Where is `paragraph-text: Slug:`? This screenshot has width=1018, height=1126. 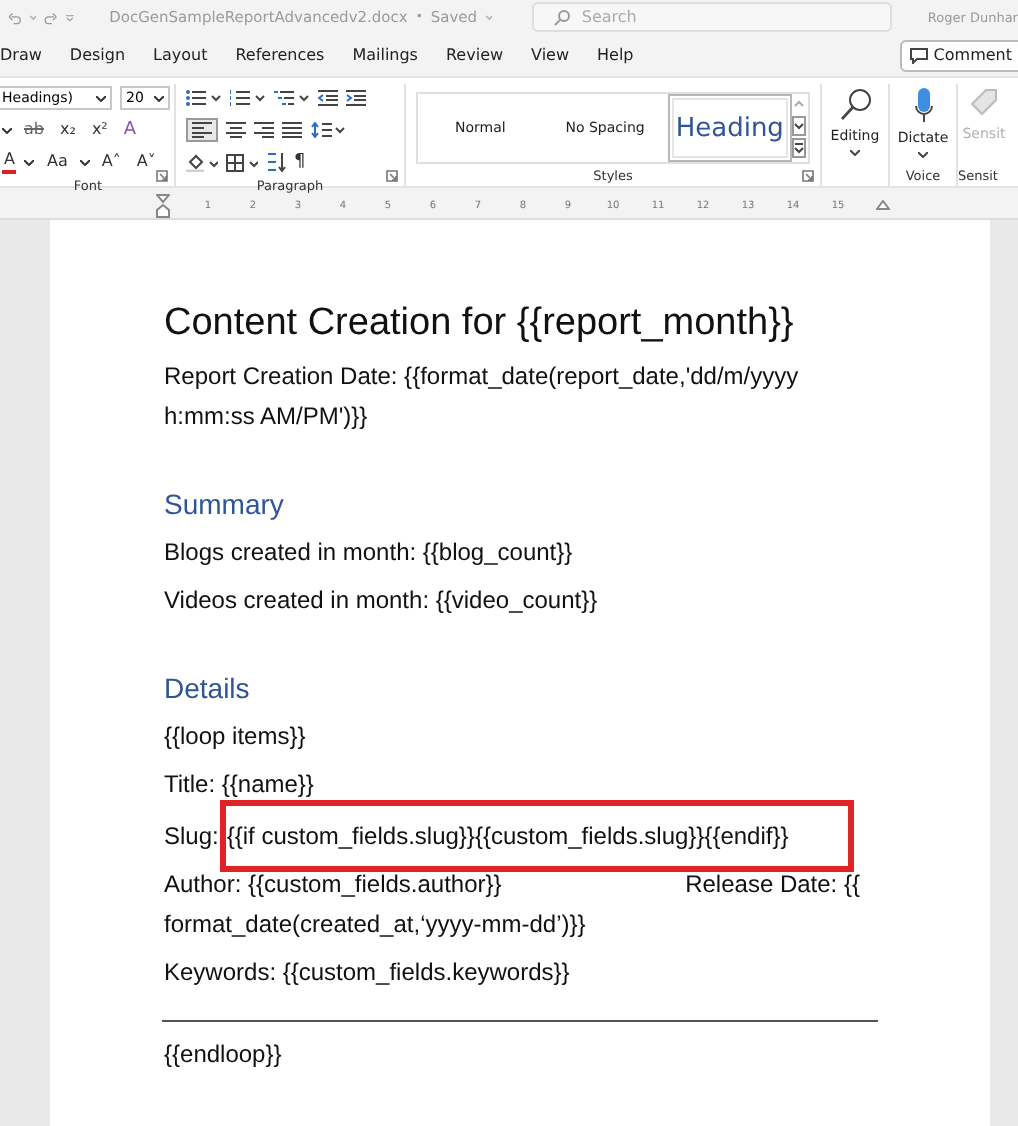
paragraph-text: Slug: is located at coordinates (191, 837).